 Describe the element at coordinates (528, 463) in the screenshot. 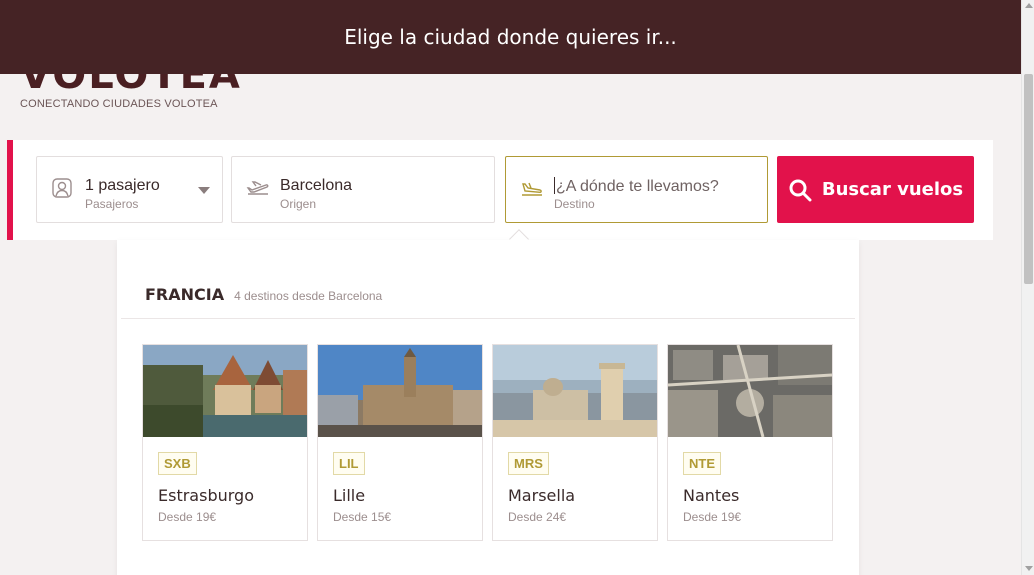

I see `airport-code: MRS` at that location.